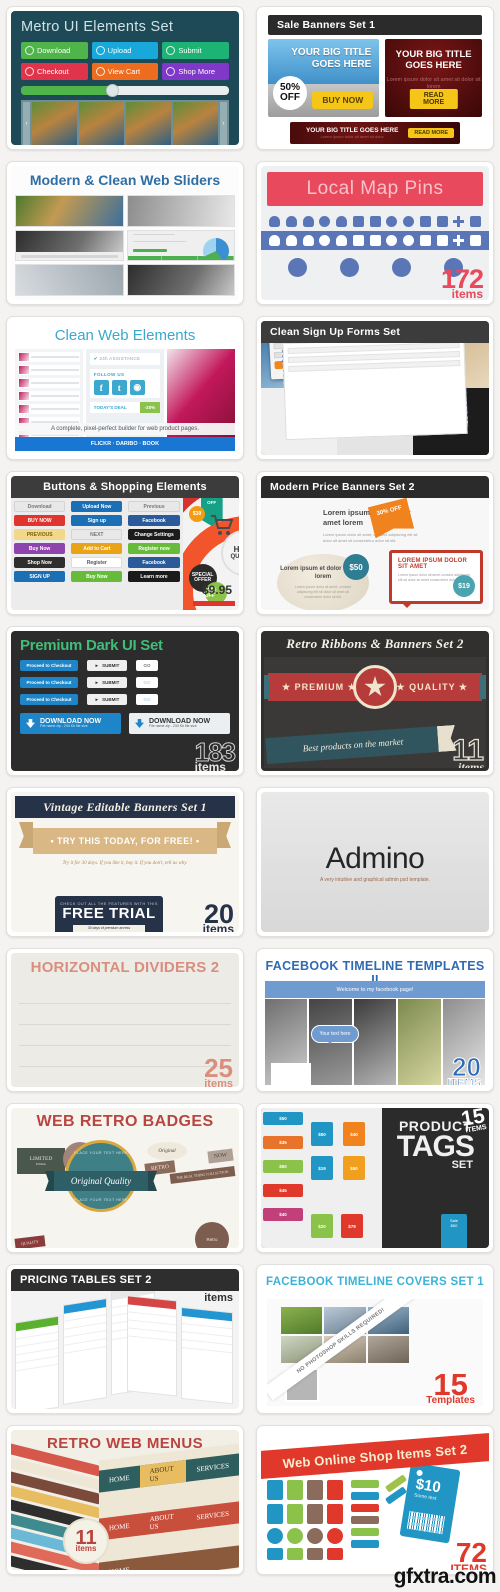  I want to click on banner-blue: YOUR BIG TITLE GOES HERE 50% OFF BUY NOW, so click(324, 78).